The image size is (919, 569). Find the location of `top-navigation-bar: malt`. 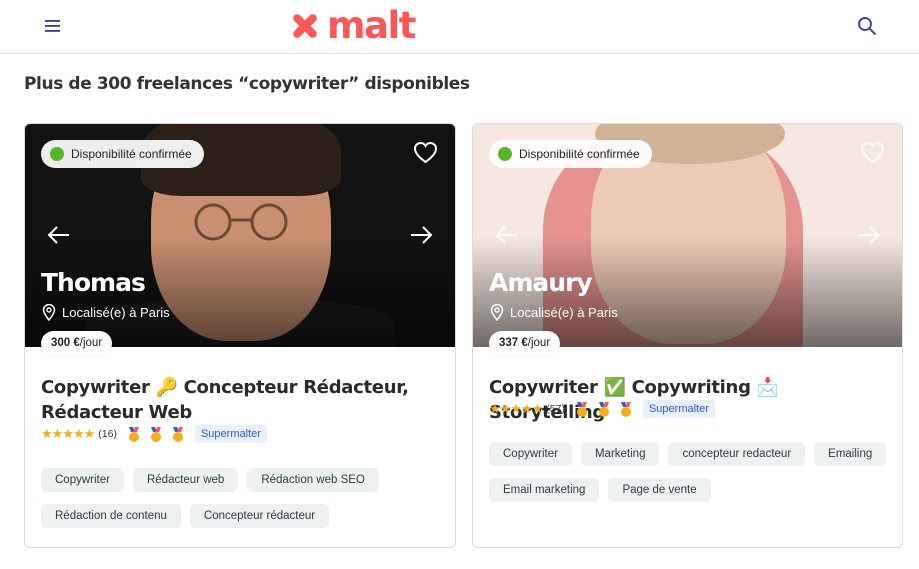

top-navigation-bar: malt is located at coordinates (459, 27).